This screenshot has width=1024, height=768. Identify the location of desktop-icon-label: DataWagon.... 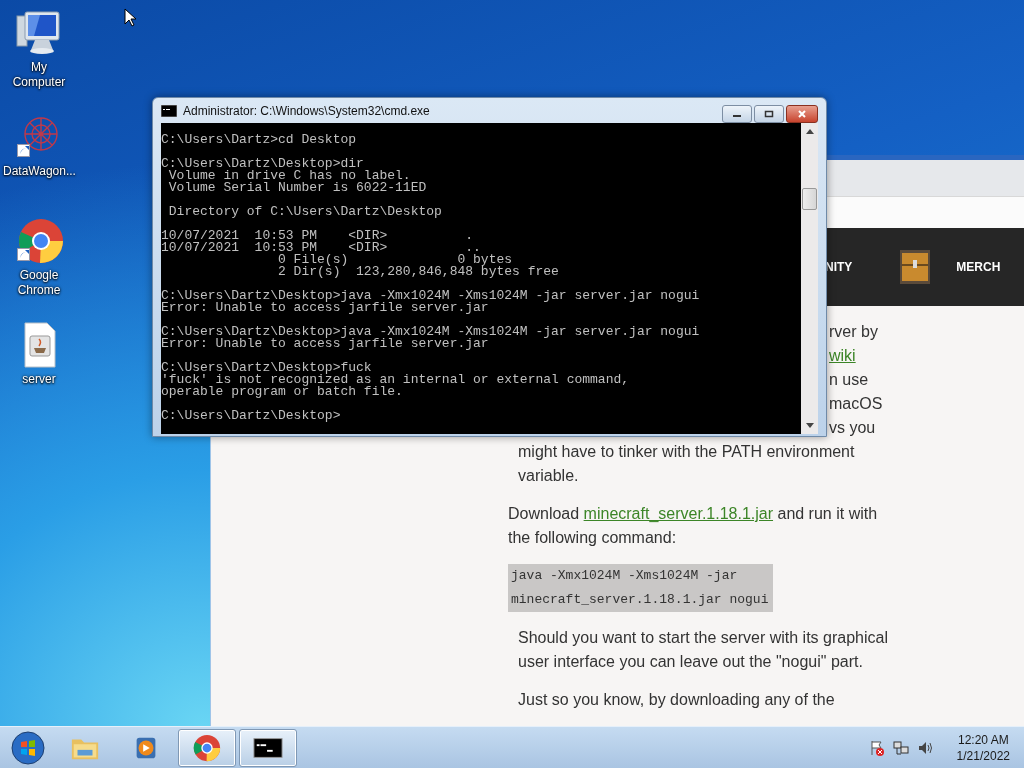
(39, 171).